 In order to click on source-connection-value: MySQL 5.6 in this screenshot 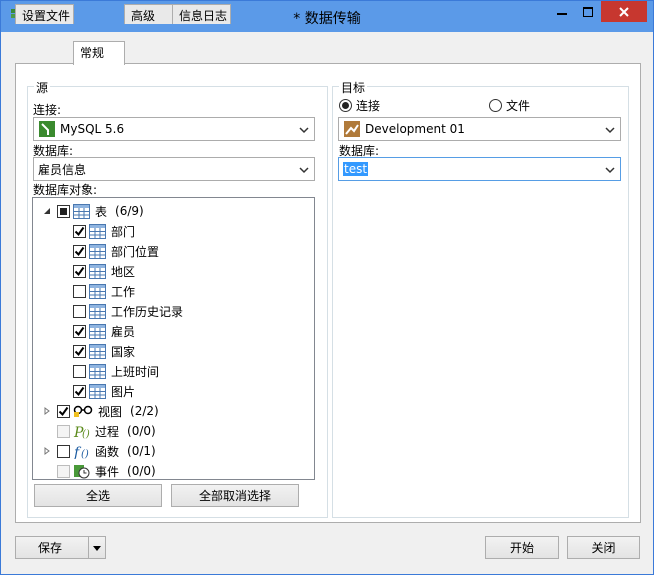, I will do `click(92, 129)`.